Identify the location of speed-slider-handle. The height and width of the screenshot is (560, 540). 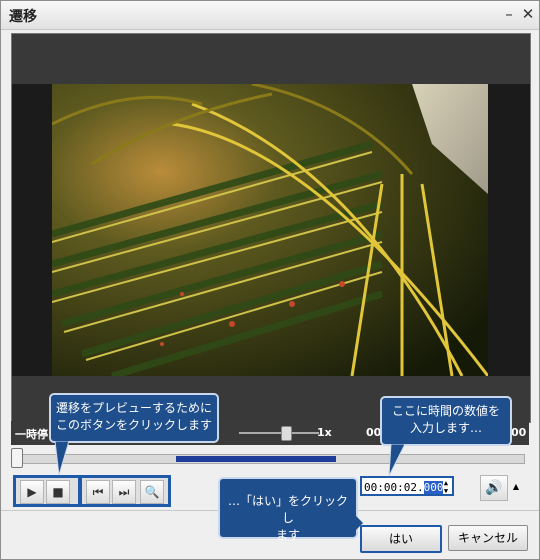
(286, 433).